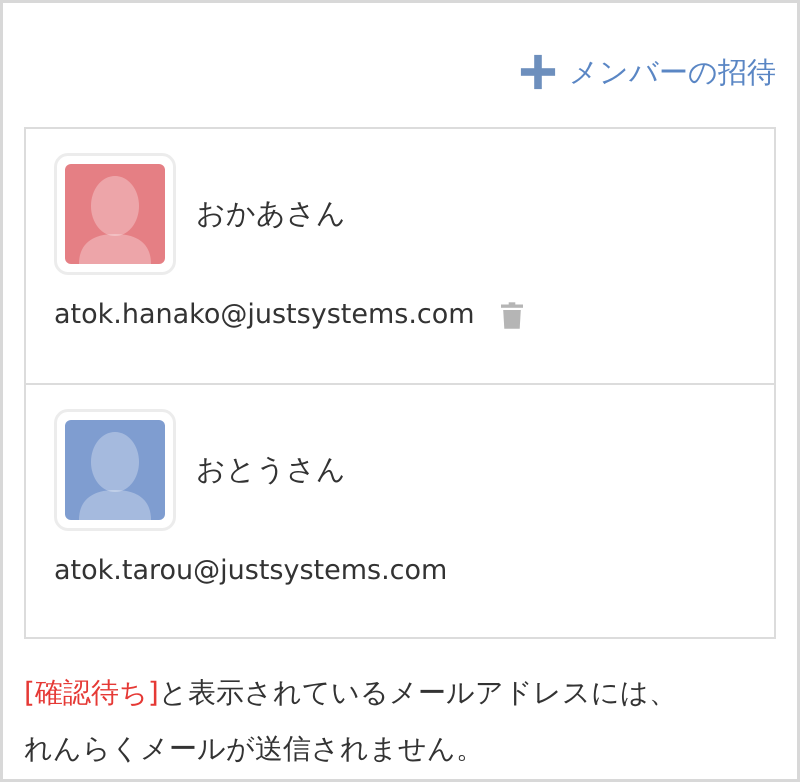  What do you see at coordinates (351, 721) in the screenshot?
I see `confirmation-note: [確認待ち]と表示されているメールアドレスには、れんらくメールが送信されません。` at bounding box center [351, 721].